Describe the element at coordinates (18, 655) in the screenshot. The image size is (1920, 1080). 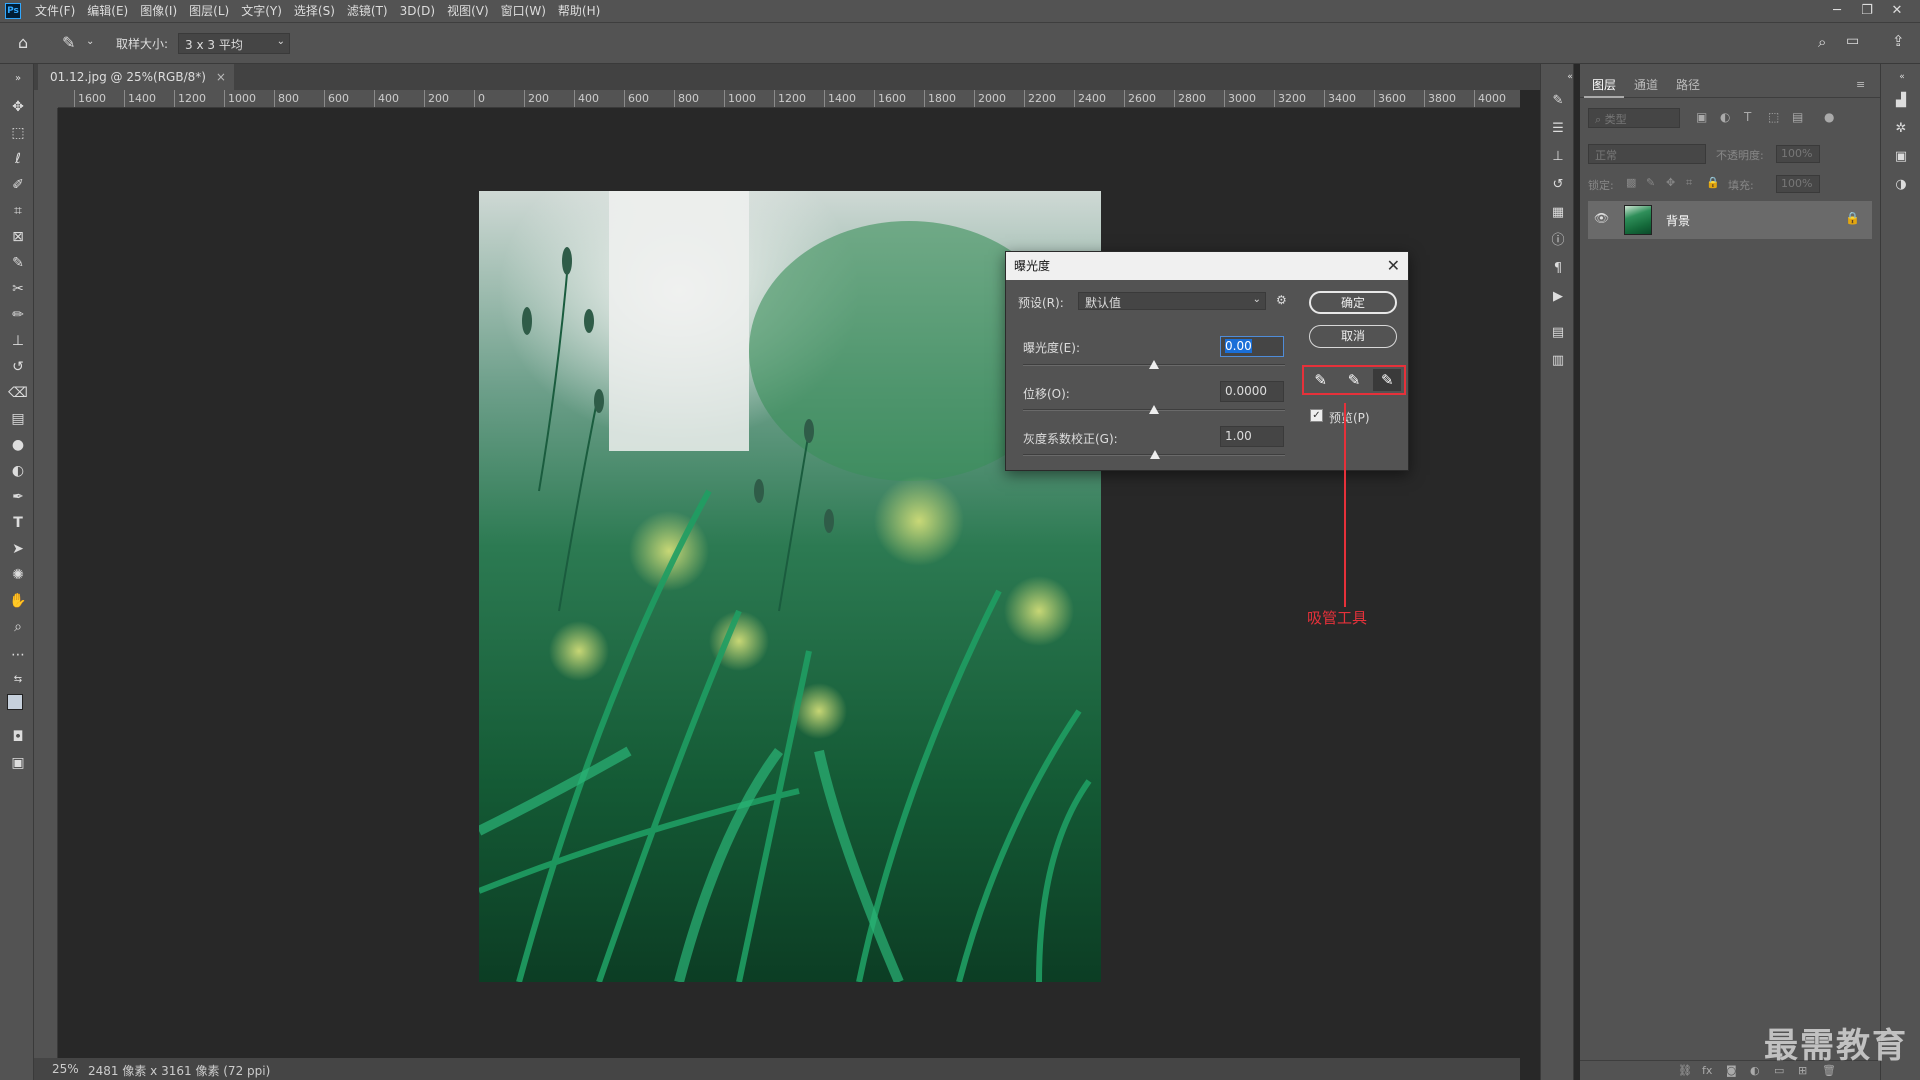
I see `more-tools-icon: ⋯` at that location.